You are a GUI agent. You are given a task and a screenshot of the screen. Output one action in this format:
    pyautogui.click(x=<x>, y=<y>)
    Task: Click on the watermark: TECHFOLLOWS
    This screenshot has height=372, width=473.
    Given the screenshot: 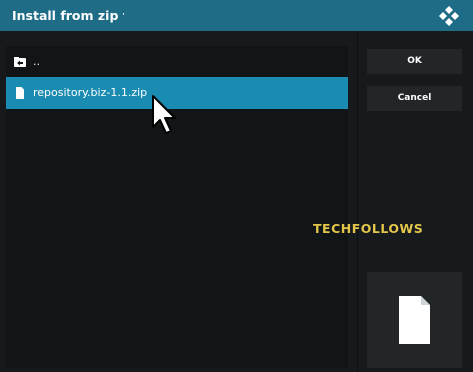 What is the action you would take?
    pyautogui.click(x=368, y=228)
    